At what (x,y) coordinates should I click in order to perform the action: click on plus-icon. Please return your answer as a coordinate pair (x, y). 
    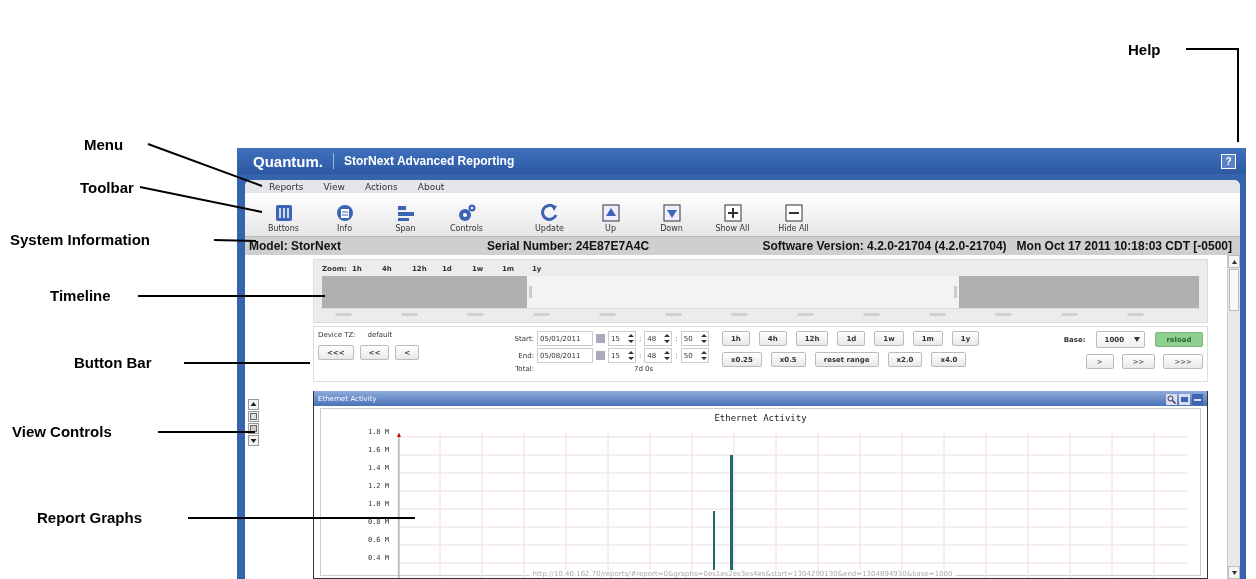
    Looking at the image, I should click on (732, 213).